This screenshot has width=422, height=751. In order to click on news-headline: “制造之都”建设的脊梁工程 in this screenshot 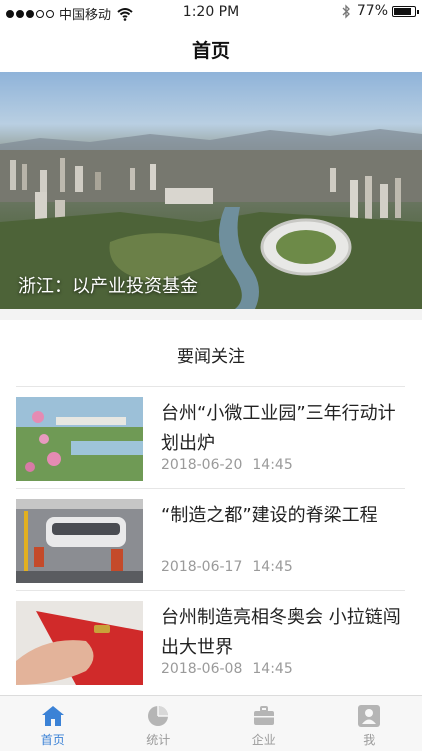, I will do `click(283, 516)`.